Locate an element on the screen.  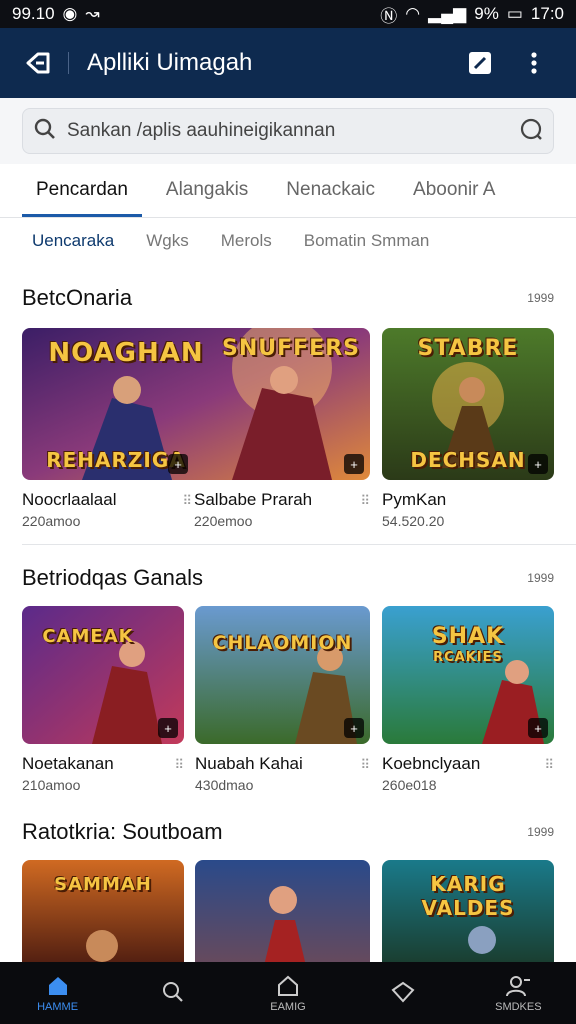
game-art-title: SNUFFERS is located at coordinates (291, 348).